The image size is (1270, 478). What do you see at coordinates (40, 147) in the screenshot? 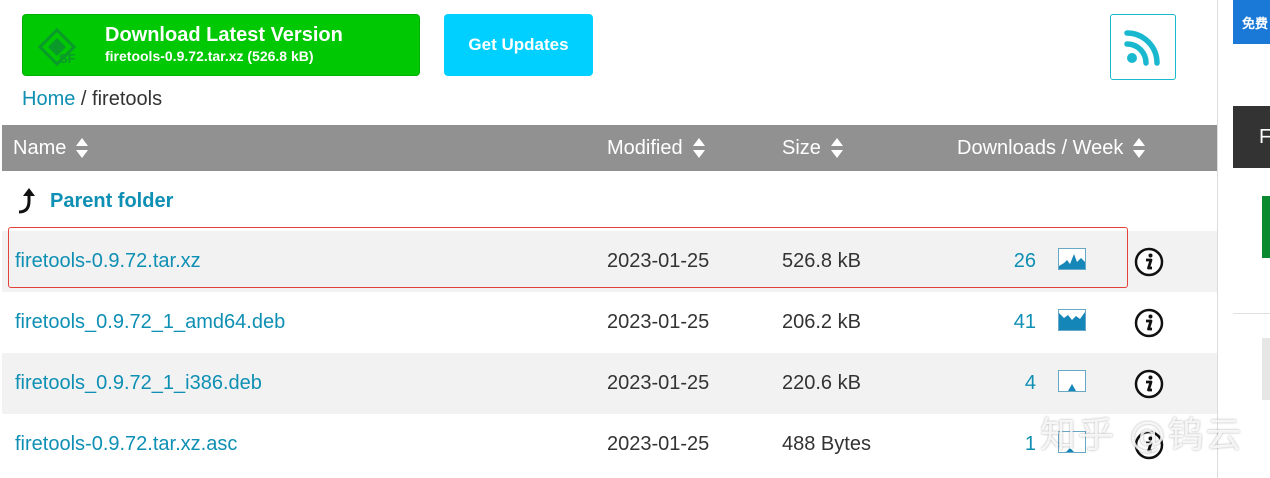
I see `column-header-name-label: Name` at bounding box center [40, 147].